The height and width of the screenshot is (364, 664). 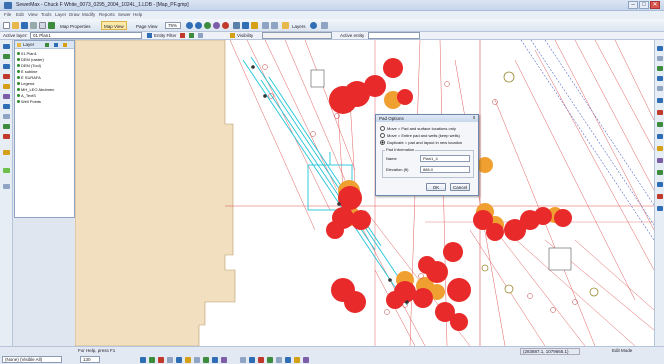 I want to click on well-tool-icon, so click(x=6, y=96).